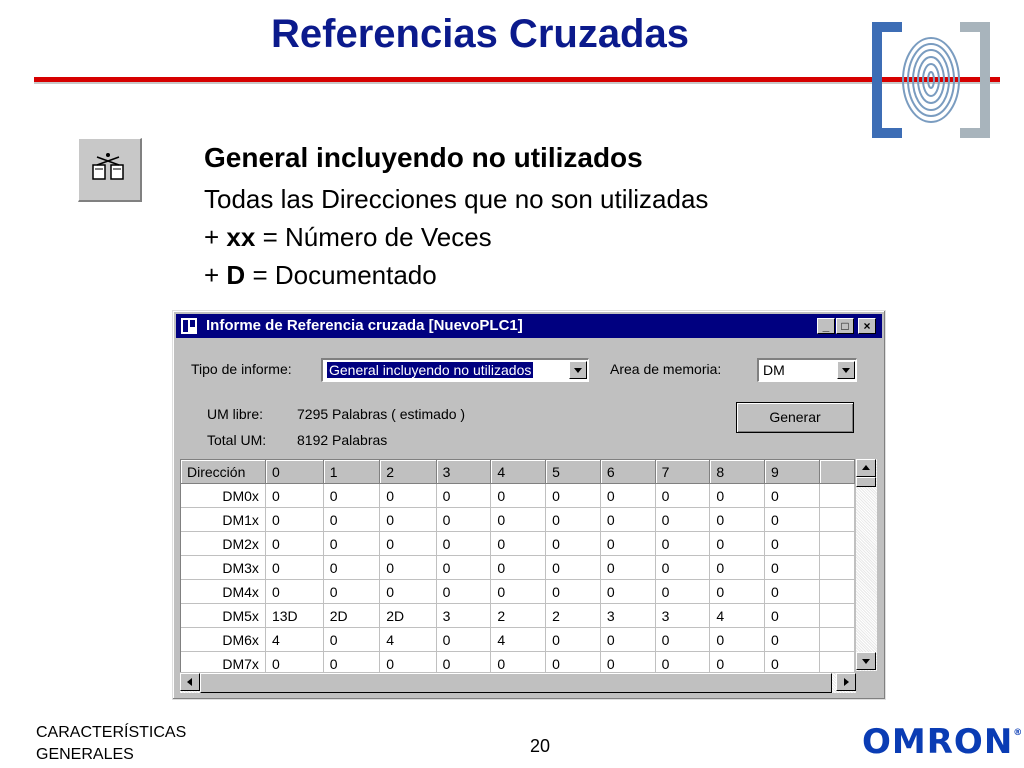 The height and width of the screenshot is (768, 1024). I want to click on table-row: DM4x 0 0 0 0 0 0 0 0 0 0, so click(518, 591).